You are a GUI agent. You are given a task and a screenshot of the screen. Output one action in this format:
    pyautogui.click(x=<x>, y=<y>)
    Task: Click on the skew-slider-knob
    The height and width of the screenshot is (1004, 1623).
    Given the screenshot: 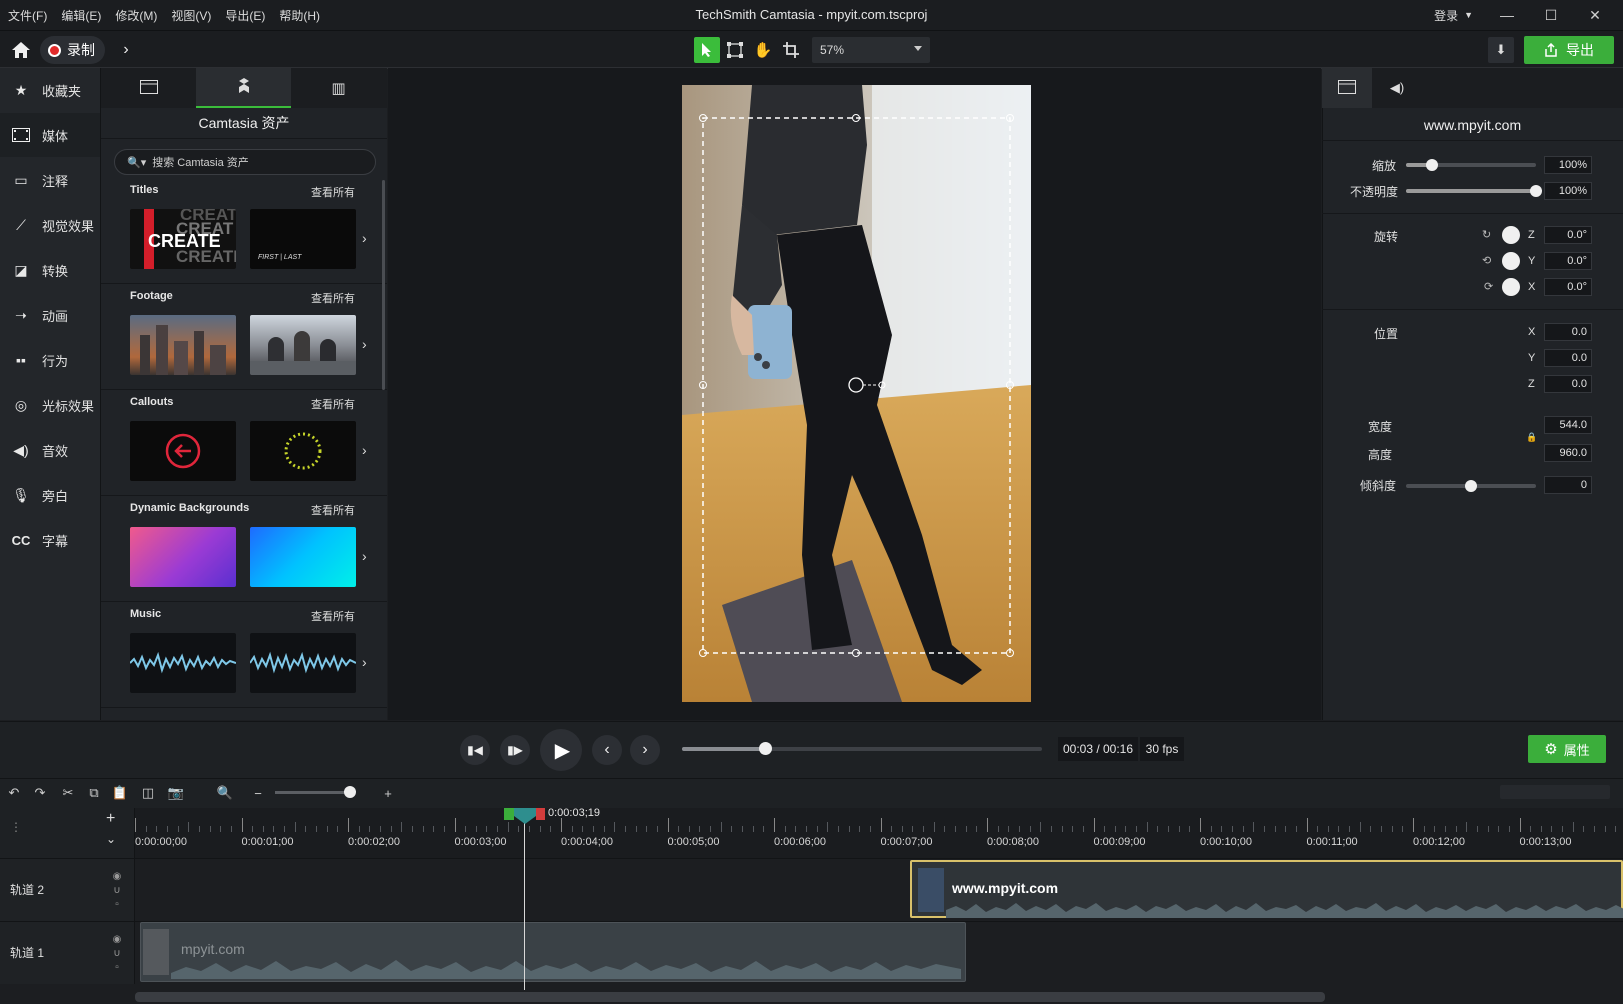 What is the action you would take?
    pyautogui.click(x=1471, y=486)
    